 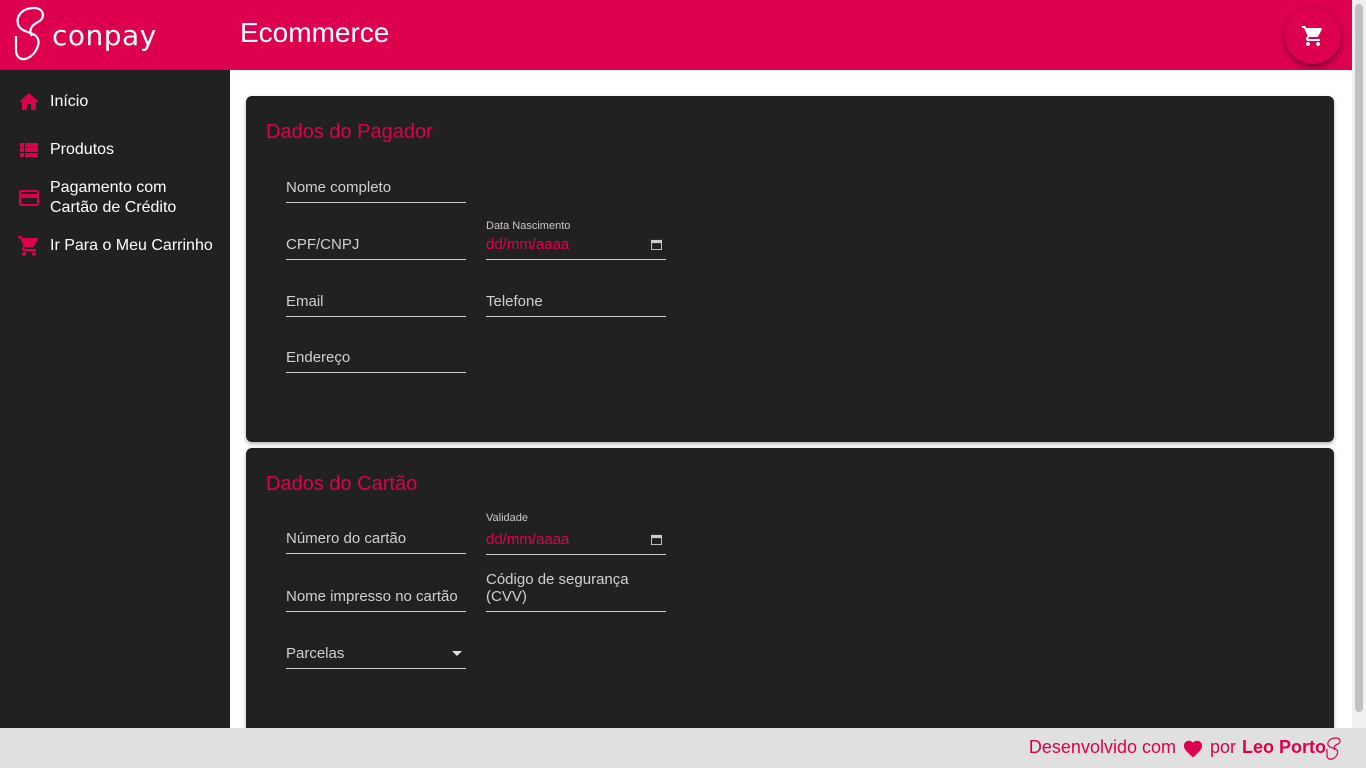 I want to click on page-title: Ecommerce, so click(x=315, y=32).